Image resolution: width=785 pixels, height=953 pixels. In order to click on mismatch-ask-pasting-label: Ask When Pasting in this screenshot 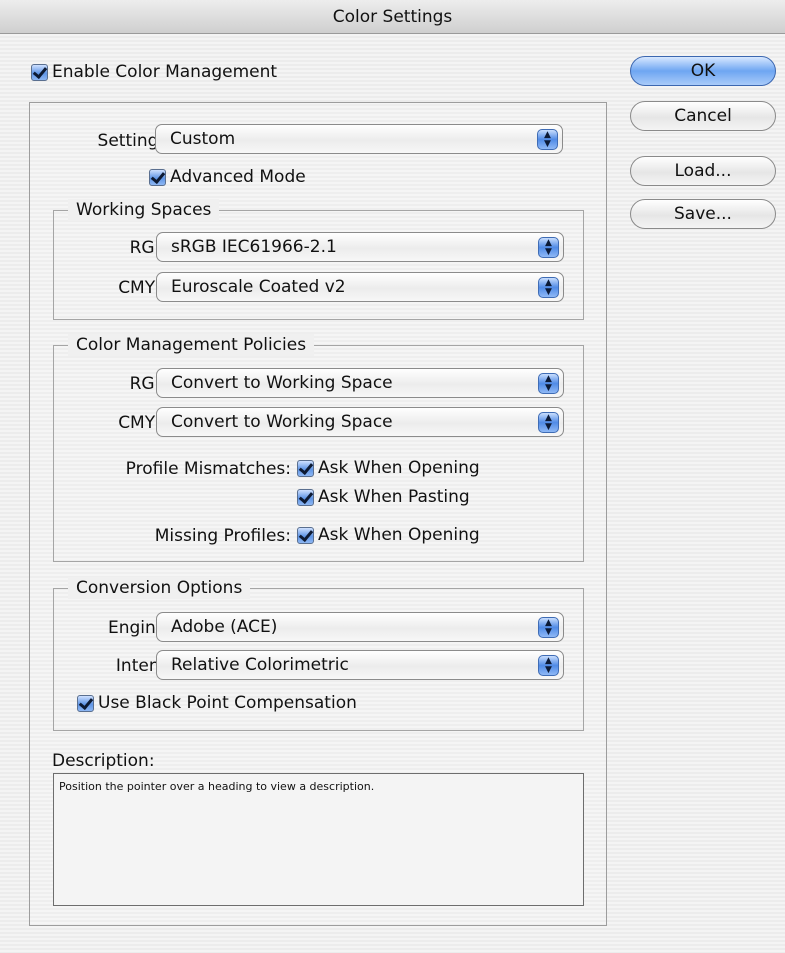, I will do `click(394, 497)`.